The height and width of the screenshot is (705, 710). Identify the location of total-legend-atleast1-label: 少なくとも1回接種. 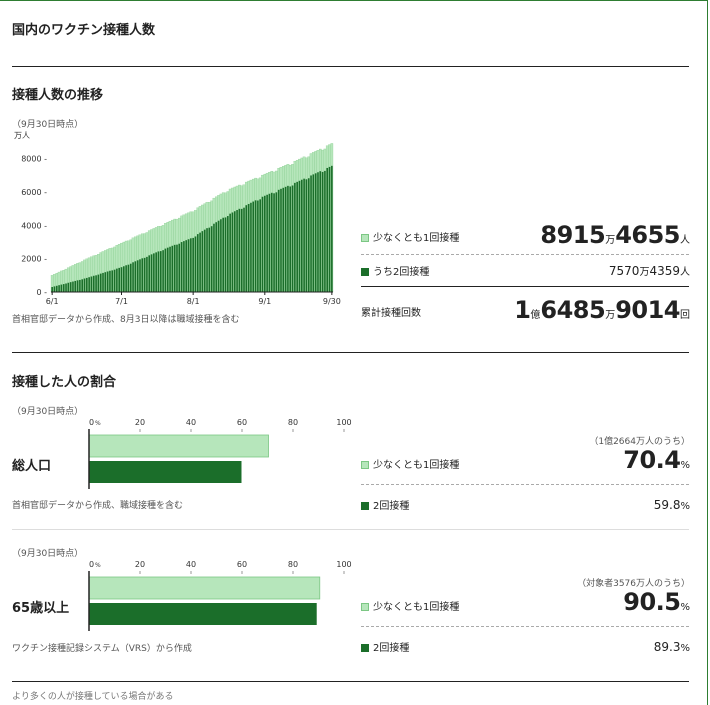
(416, 465).